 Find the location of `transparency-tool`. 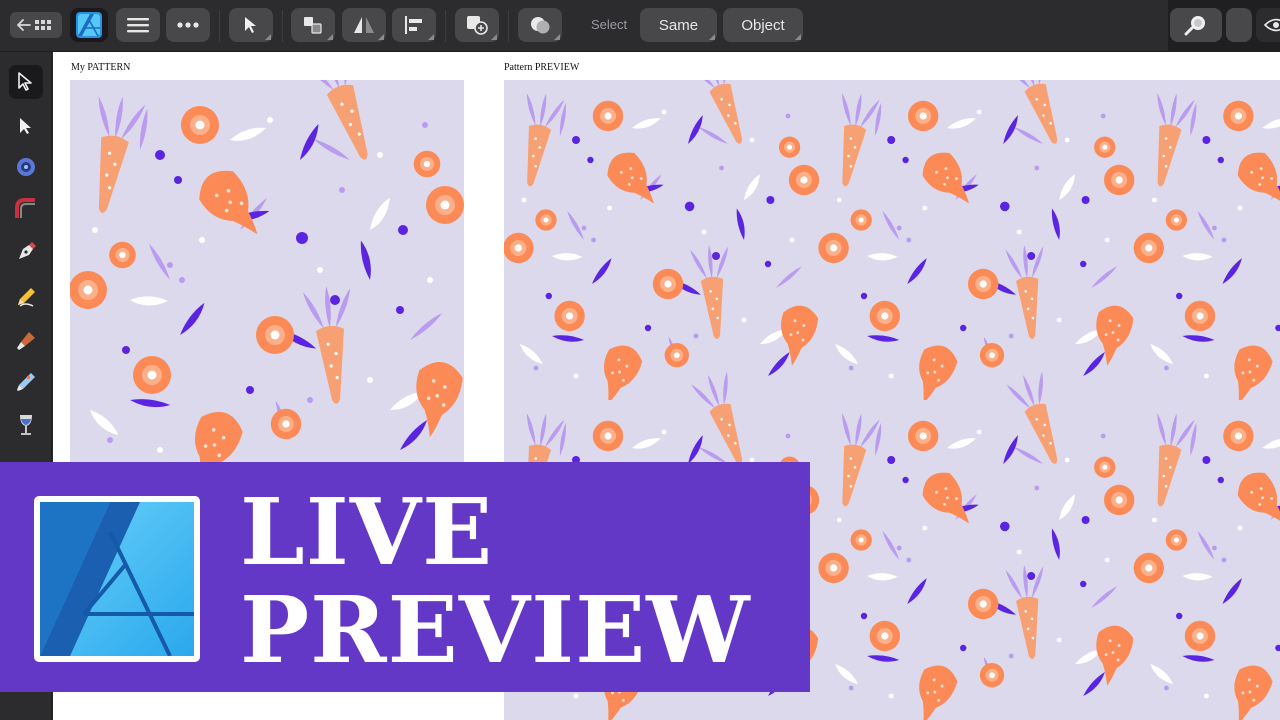

transparency-tool is located at coordinates (26, 425).